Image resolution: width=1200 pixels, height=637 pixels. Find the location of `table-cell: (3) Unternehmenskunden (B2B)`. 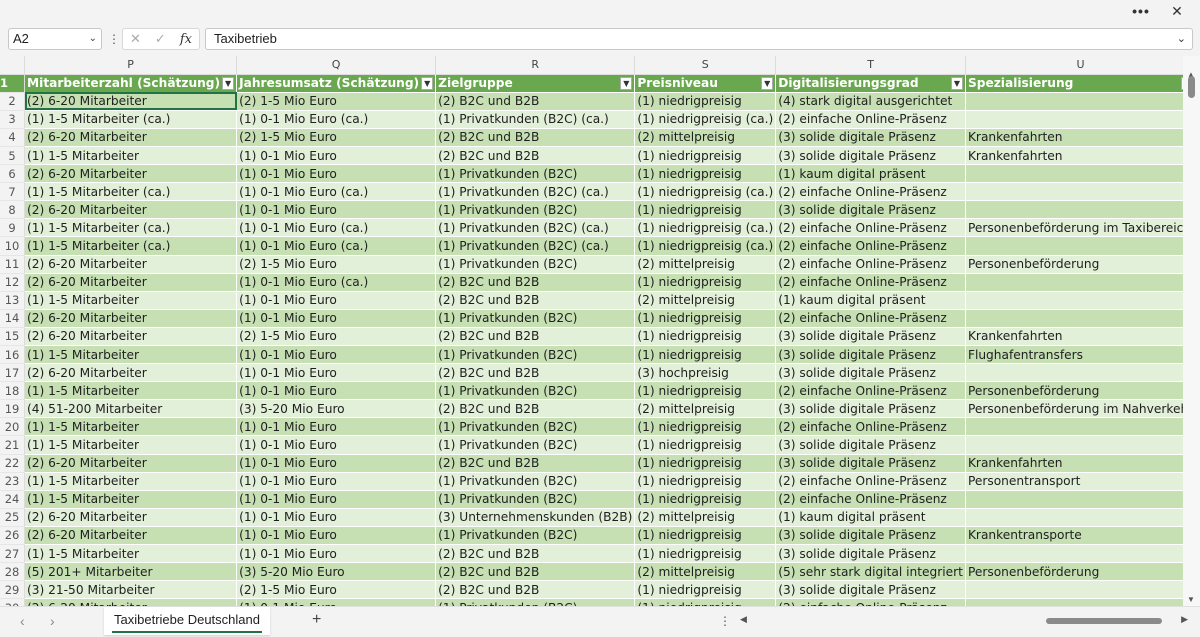

table-cell: (3) Unternehmenskunden (B2B) is located at coordinates (535, 517).